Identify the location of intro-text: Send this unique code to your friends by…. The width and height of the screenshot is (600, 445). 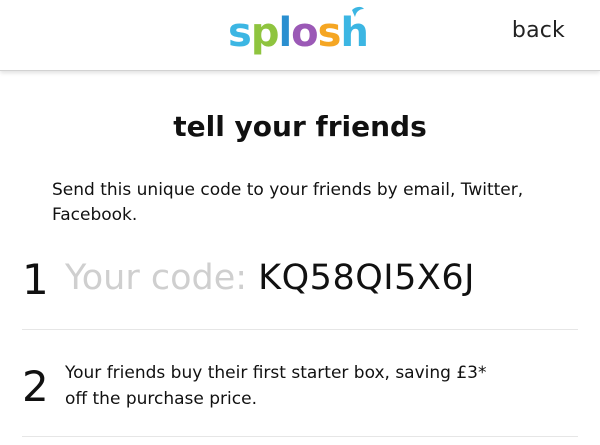
(288, 202).